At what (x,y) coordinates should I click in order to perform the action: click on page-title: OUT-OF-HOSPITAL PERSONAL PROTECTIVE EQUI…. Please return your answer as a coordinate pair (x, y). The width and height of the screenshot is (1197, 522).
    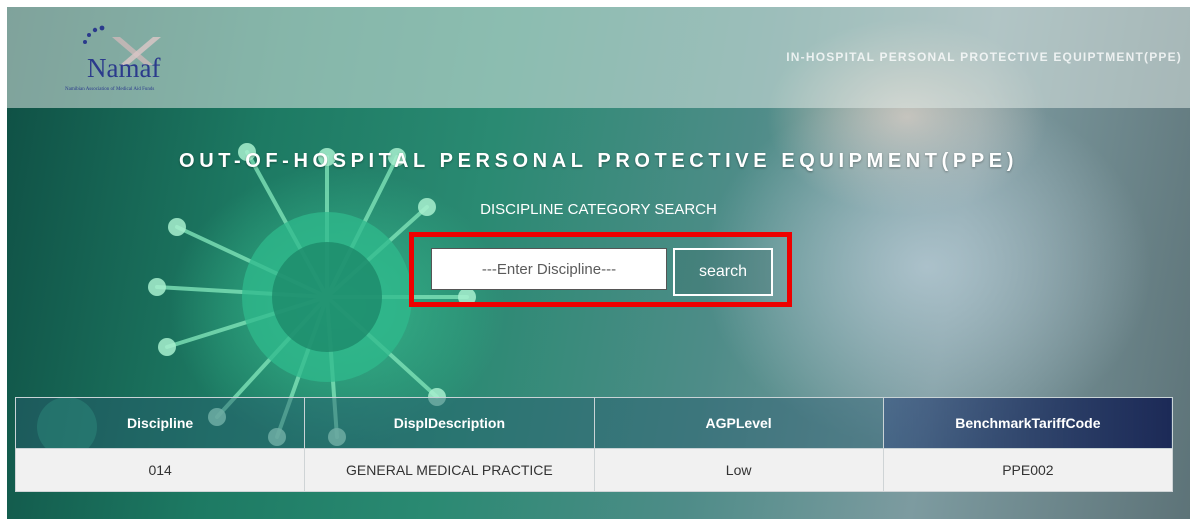
    Looking at the image, I should click on (598, 161).